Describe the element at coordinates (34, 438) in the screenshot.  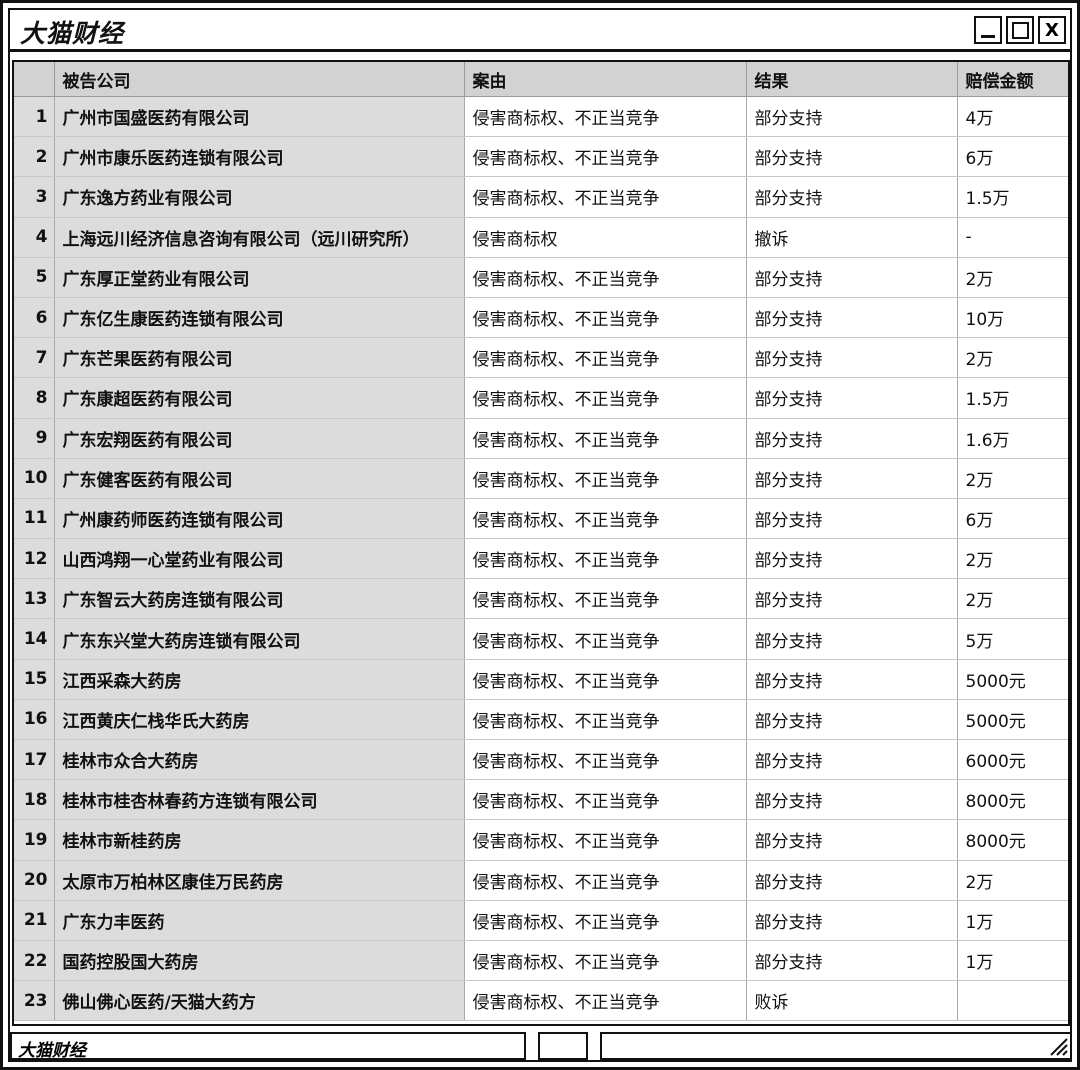
I see `row-index-cell: 9` at that location.